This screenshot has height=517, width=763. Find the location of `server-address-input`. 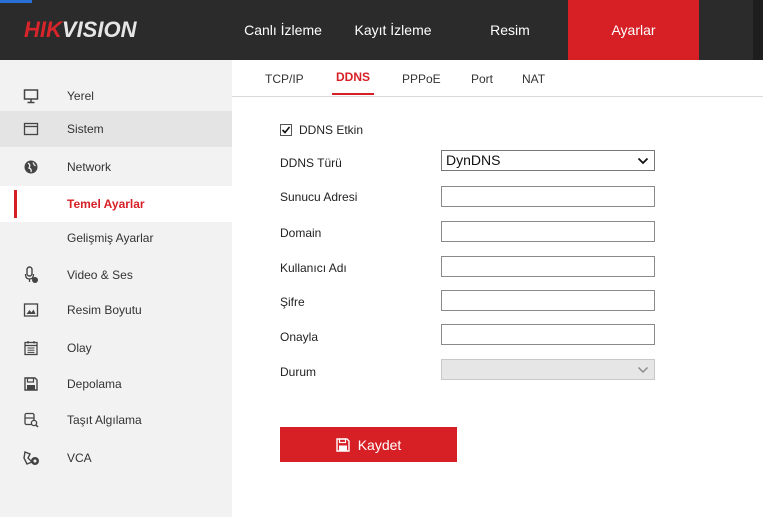

server-address-input is located at coordinates (548, 196).